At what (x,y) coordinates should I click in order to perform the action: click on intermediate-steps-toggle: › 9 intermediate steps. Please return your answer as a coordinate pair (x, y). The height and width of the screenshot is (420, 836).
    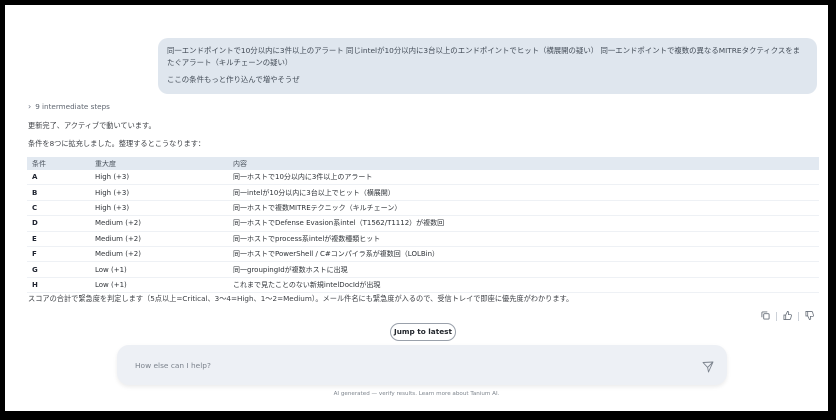
    Looking at the image, I should click on (69, 106).